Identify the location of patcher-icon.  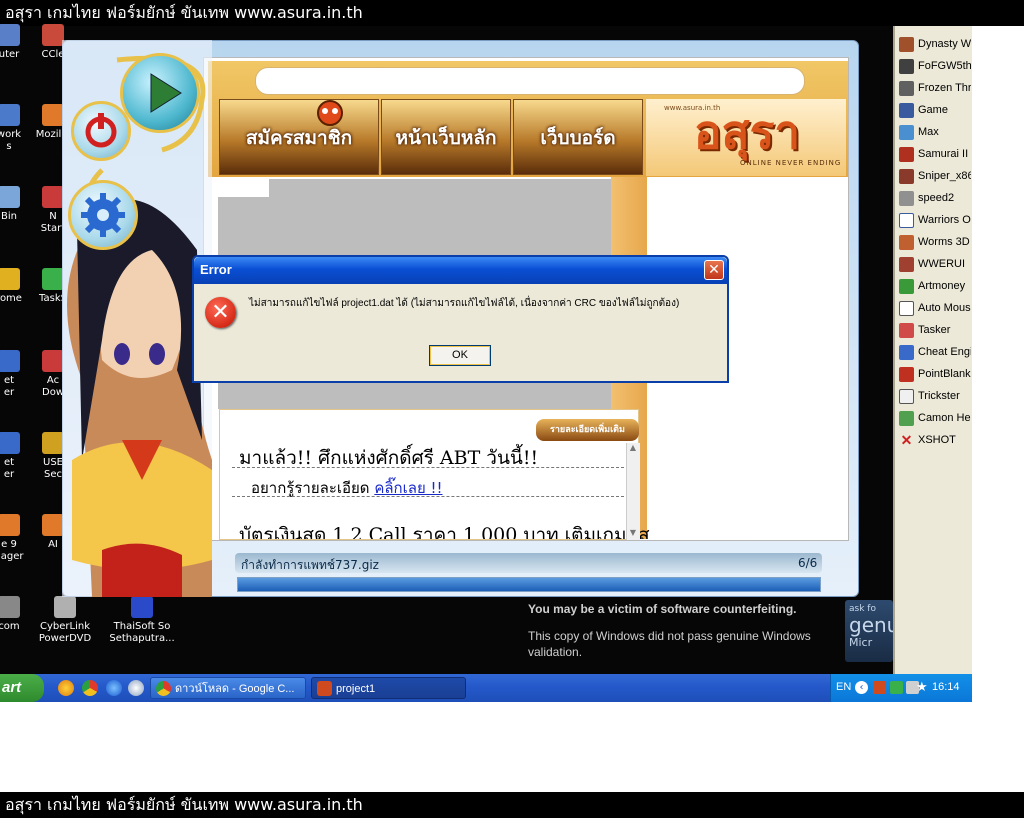
(324, 688).